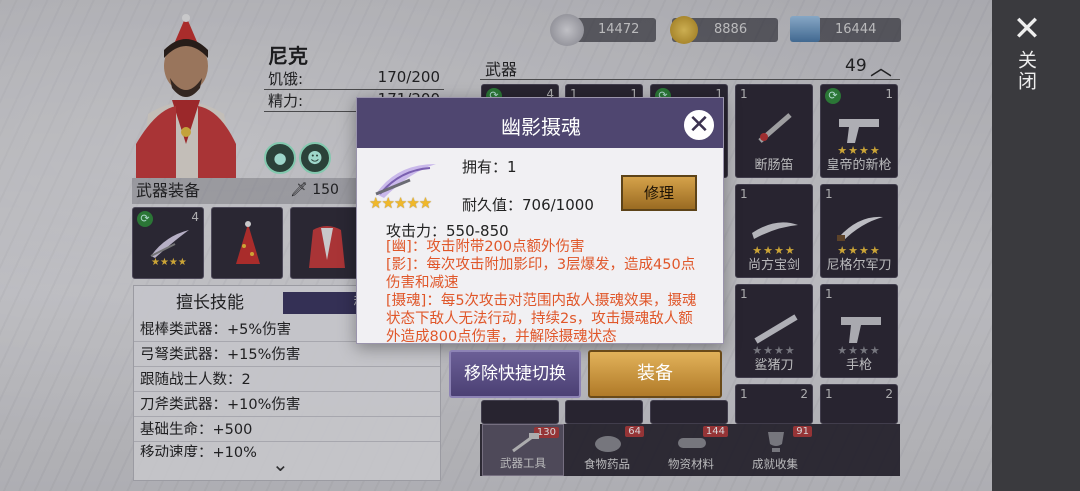 The image size is (1080, 491). What do you see at coordinates (489, 167) in the screenshot?
I see `owned-count: 拥有：1` at bounding box center [489, 167].